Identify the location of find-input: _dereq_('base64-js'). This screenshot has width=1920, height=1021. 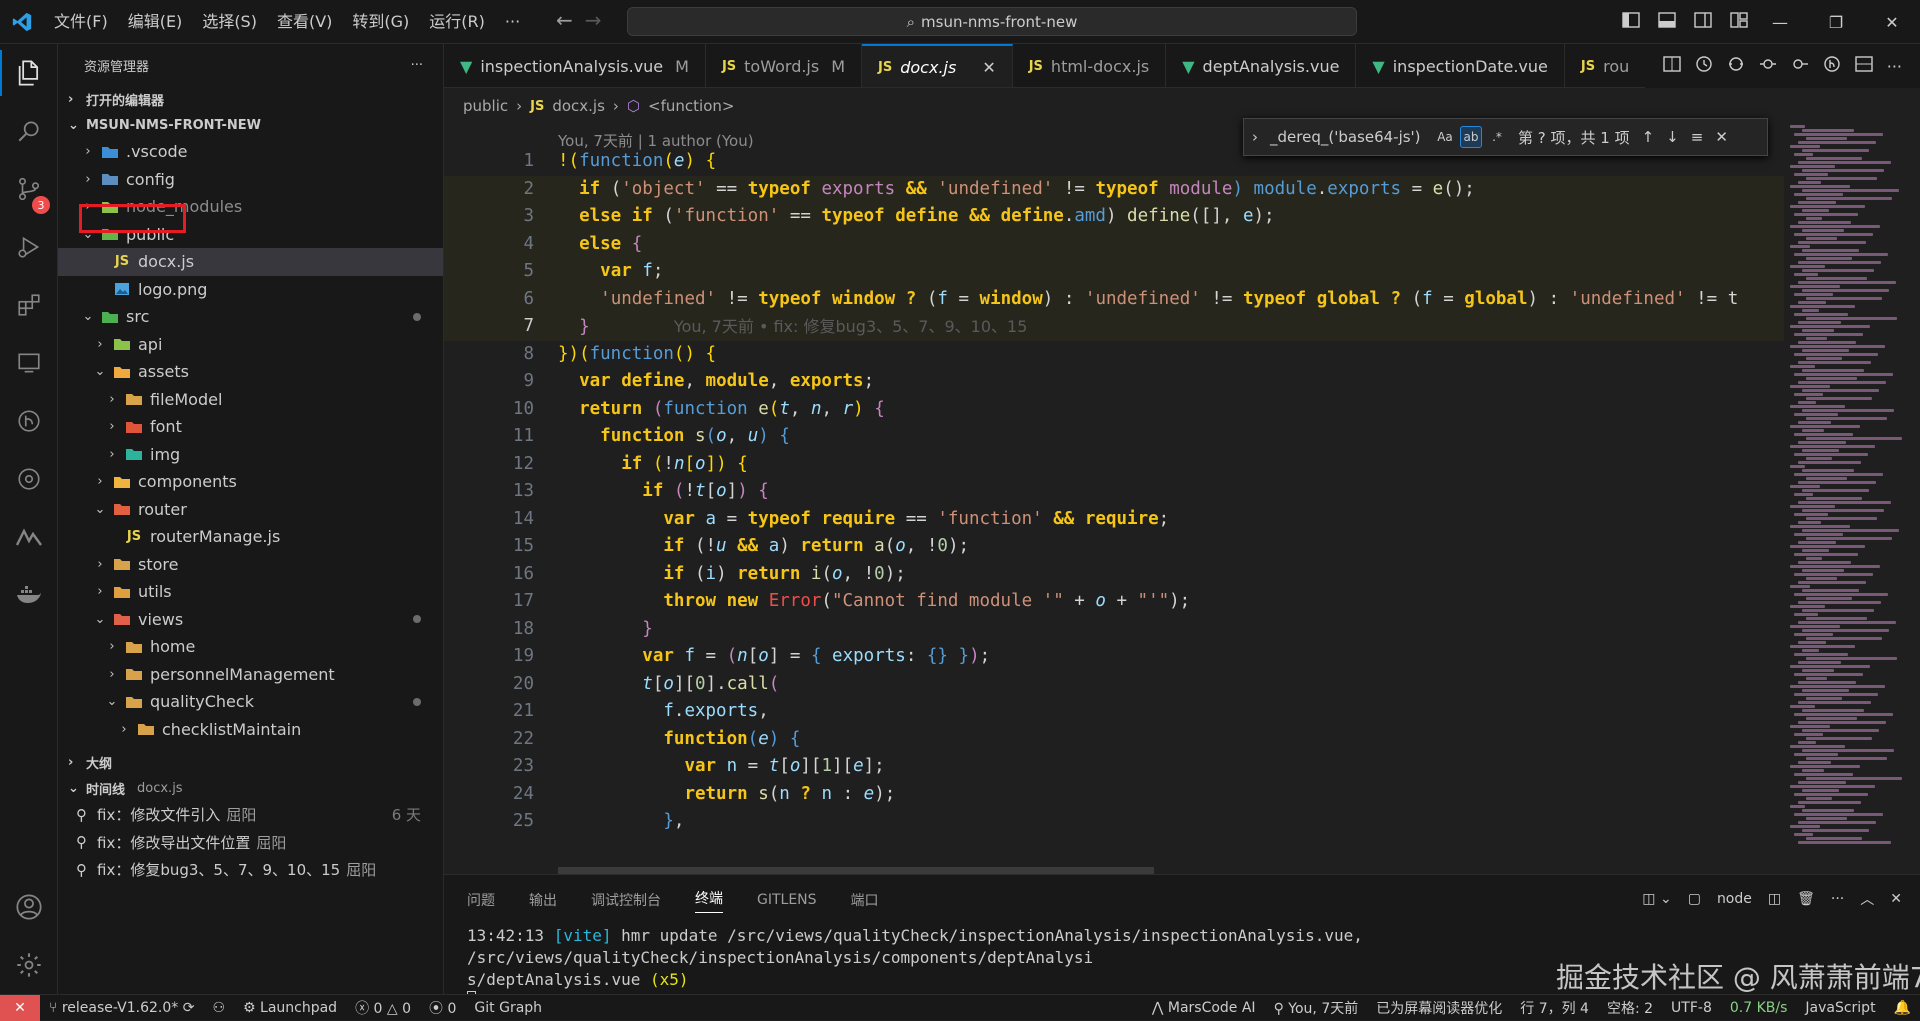
(1350, 137).